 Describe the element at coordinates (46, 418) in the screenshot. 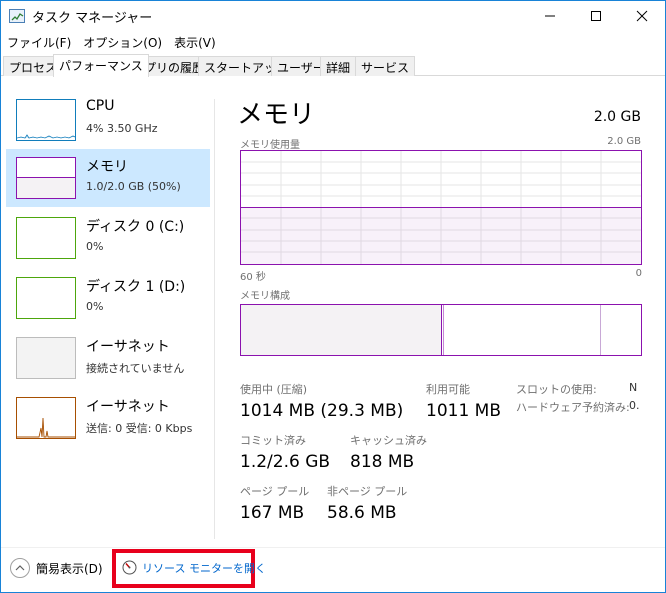

I see `ethernet-2-thumbnail` at that location.